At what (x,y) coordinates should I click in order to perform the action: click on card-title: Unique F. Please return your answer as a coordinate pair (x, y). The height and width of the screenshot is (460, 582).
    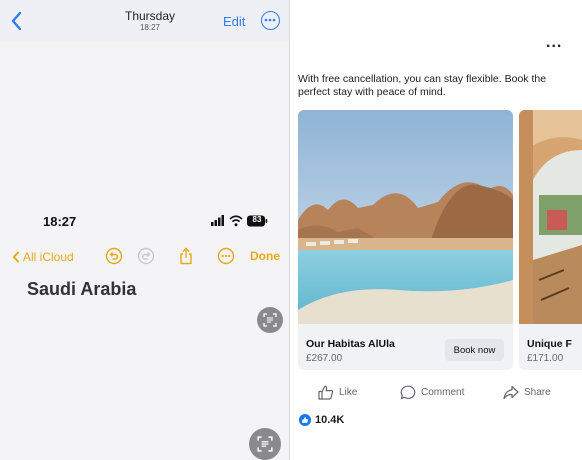
    Looking at the image, I should click on (549, 344).